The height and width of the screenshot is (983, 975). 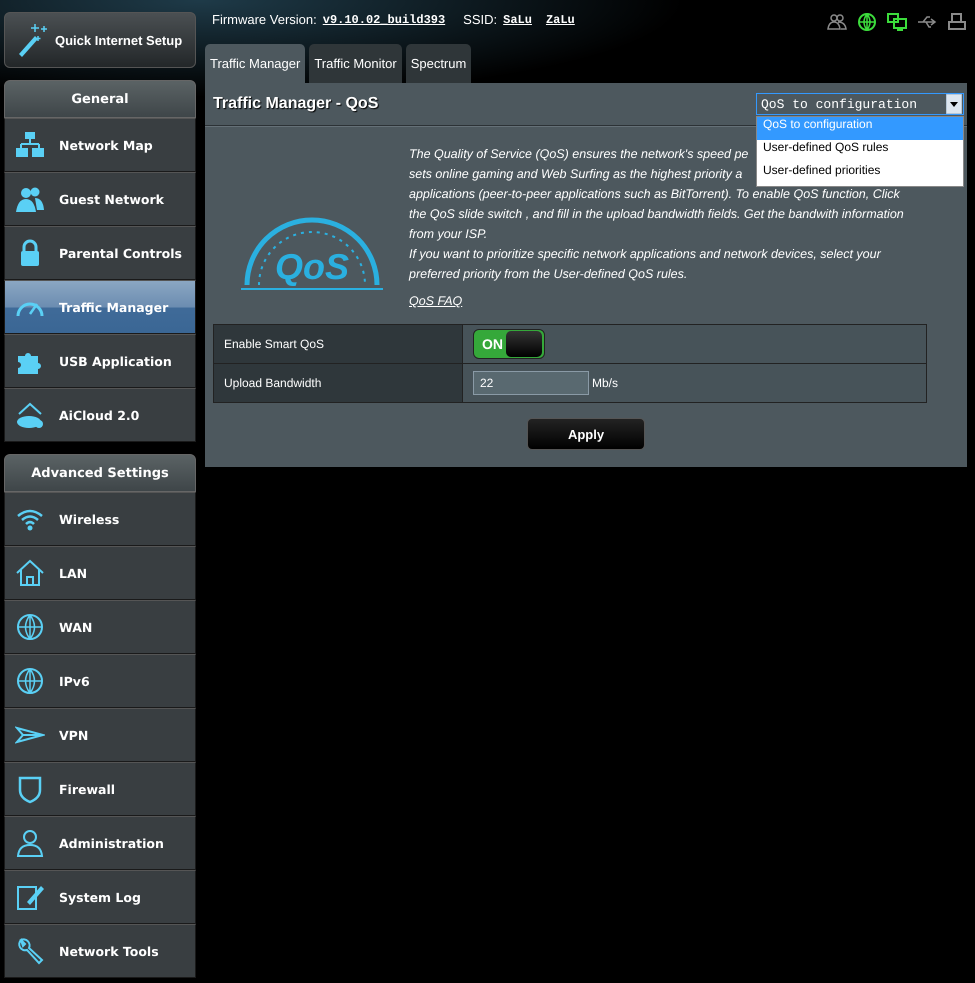 I want to click on person-icon, so click(x=30, y=843).